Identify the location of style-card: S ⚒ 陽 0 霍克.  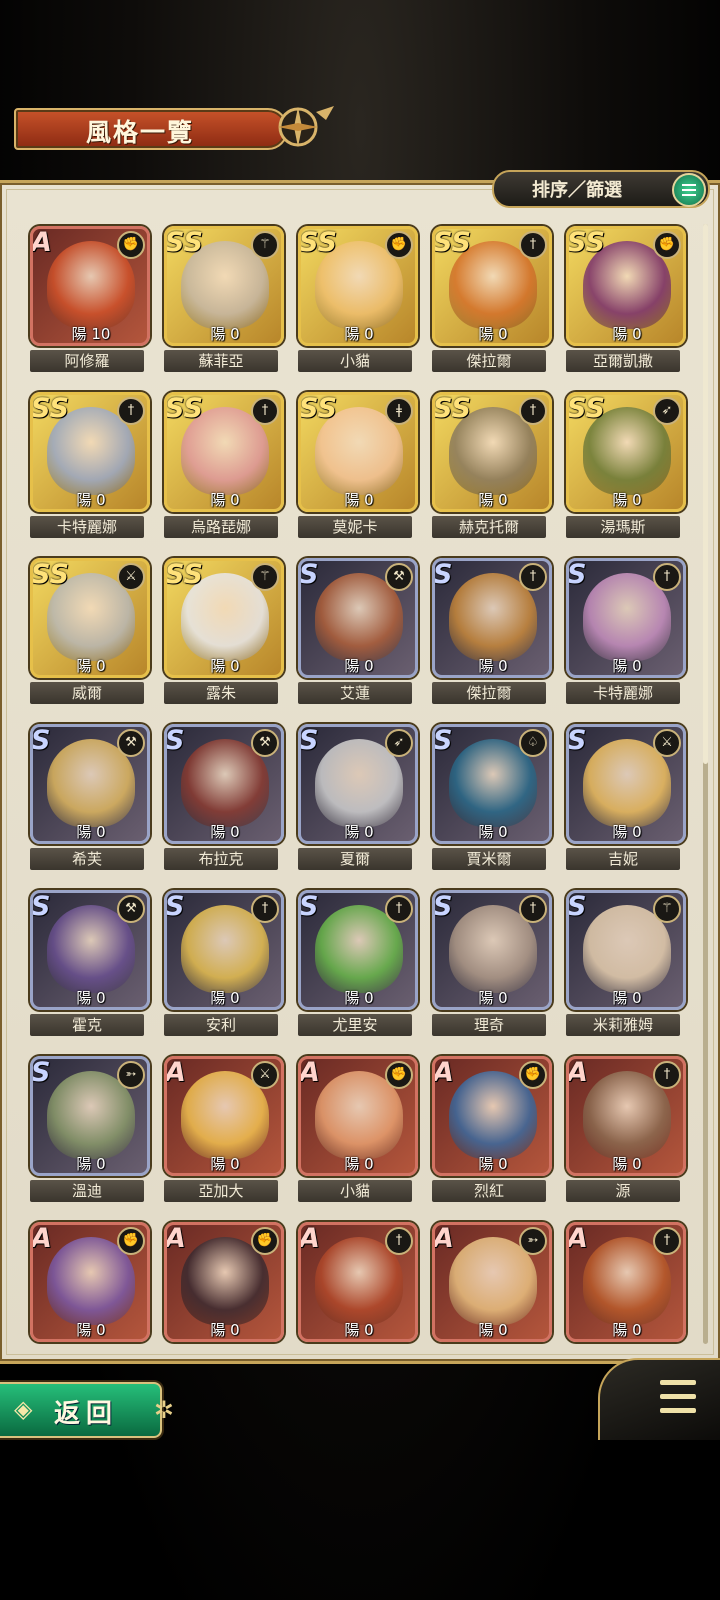
(87, 966).